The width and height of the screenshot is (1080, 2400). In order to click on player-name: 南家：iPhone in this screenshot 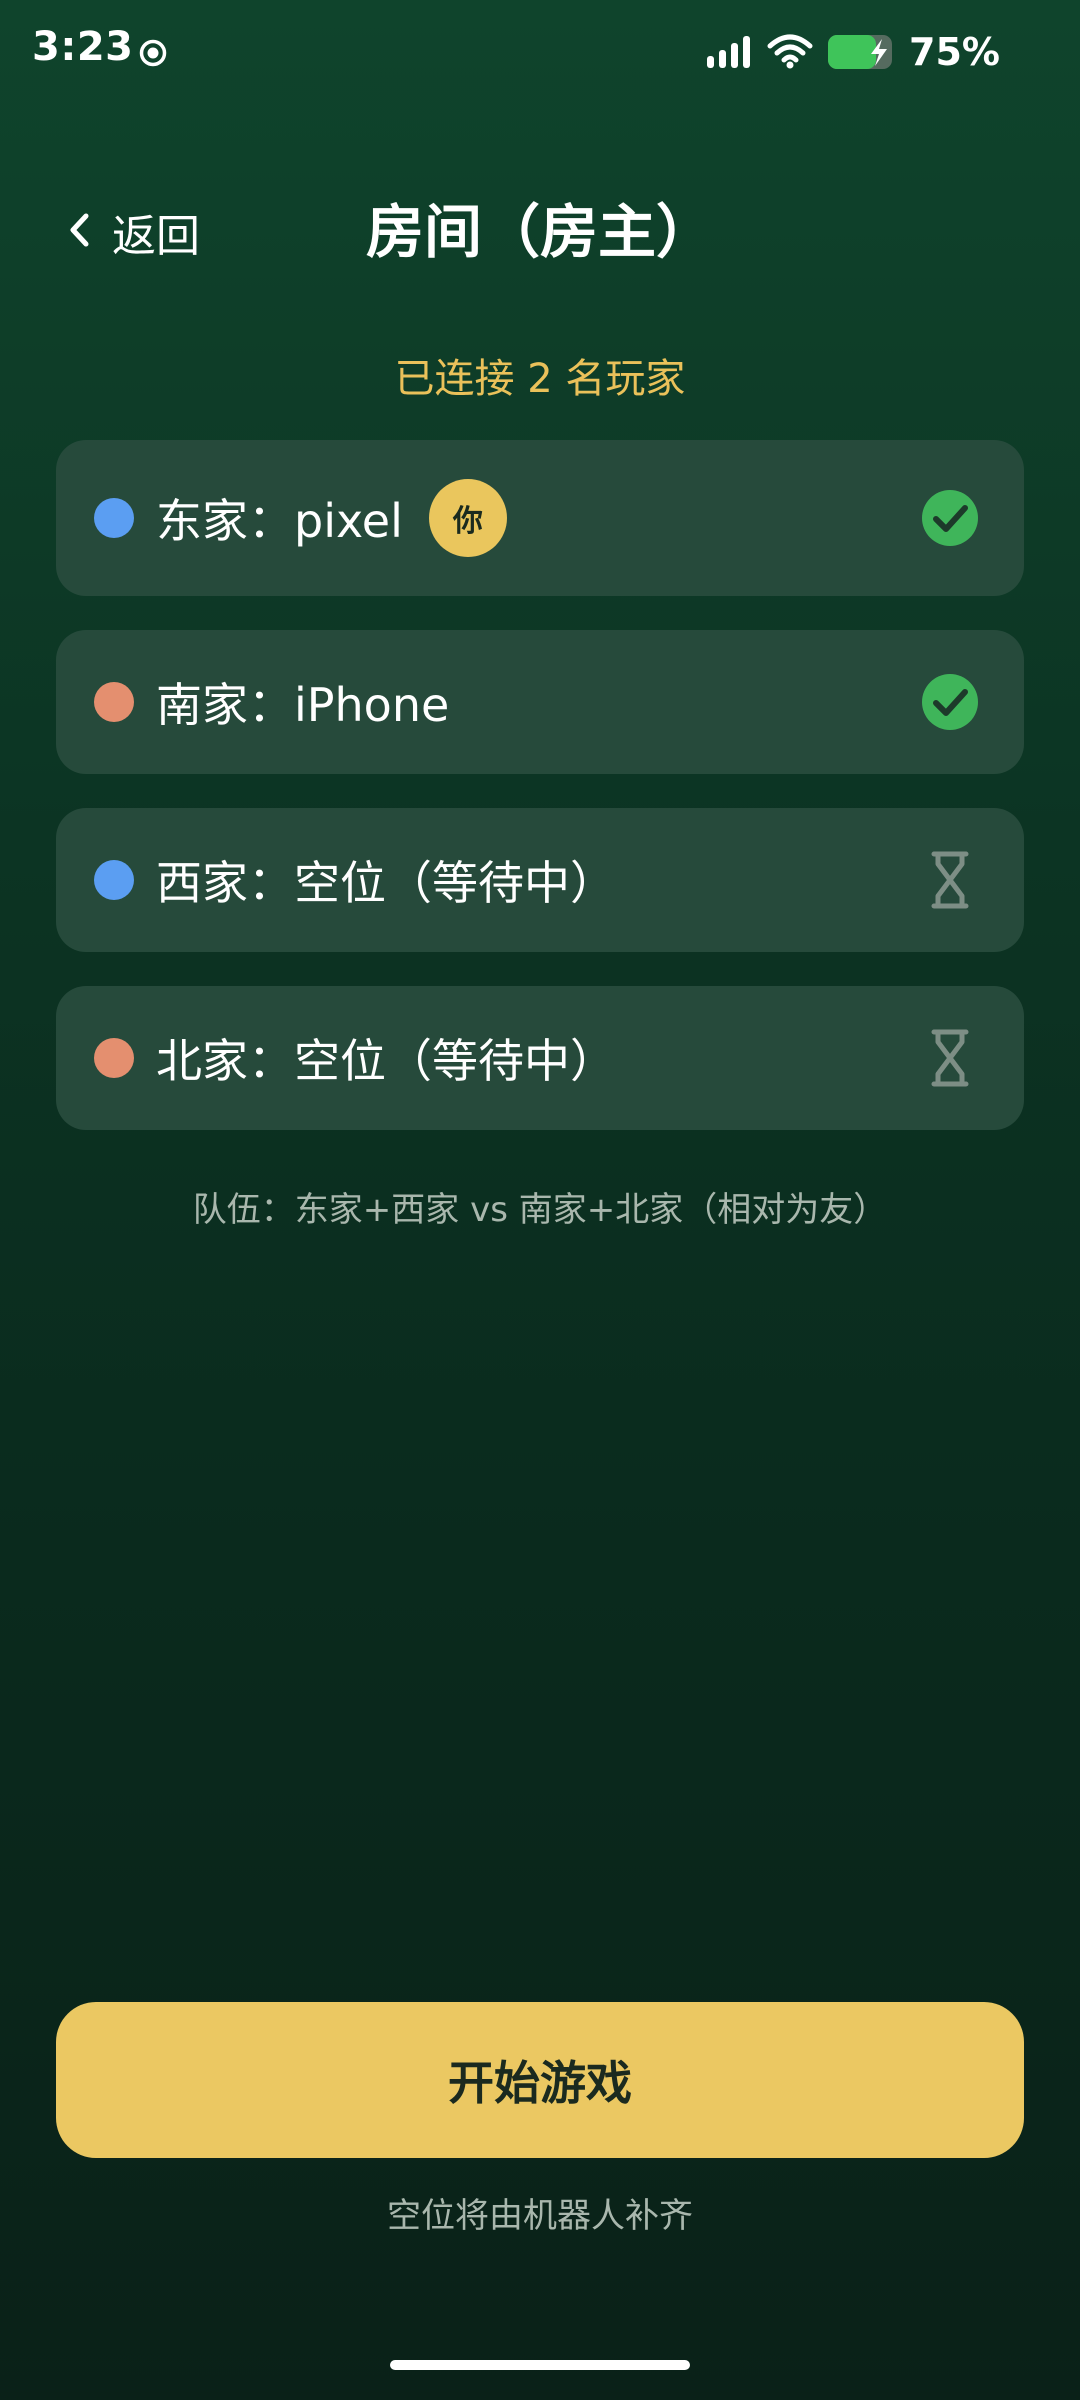, I will do `click(303, 705)`.